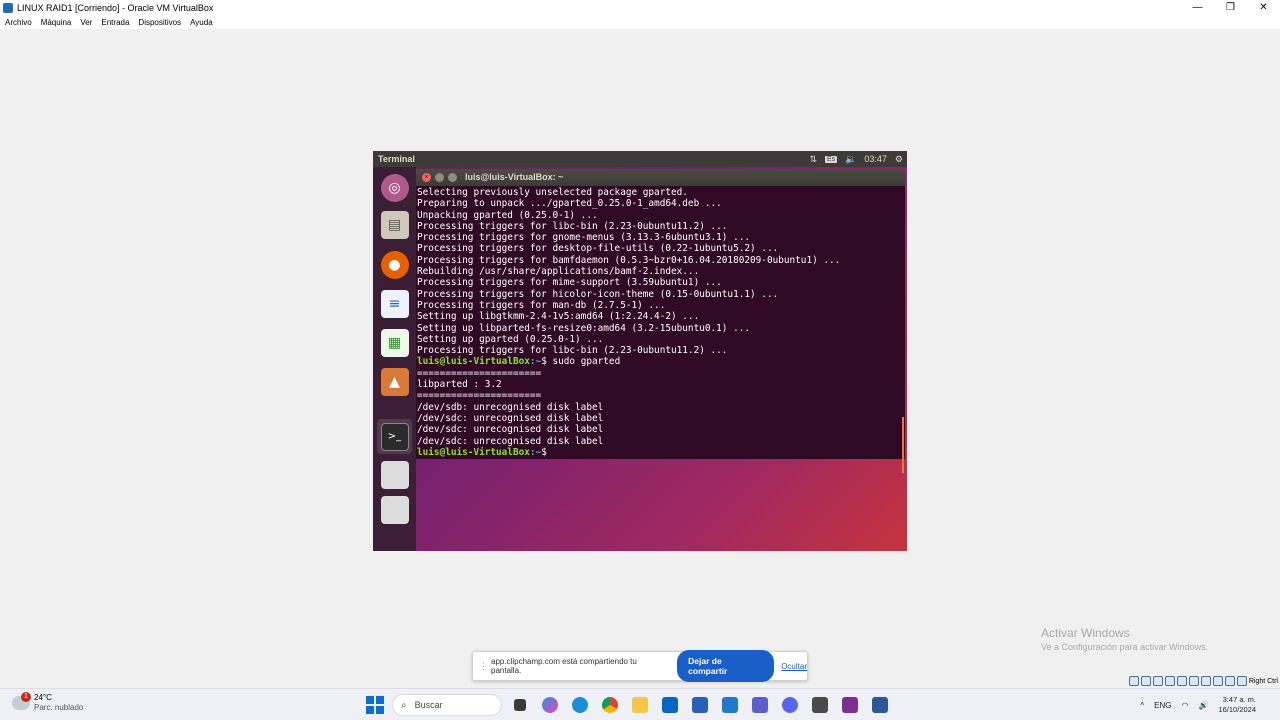  Describe the element at coordinates (483, 666) in the screenshot. I see `drag-handle-icon: ⋮` at that location.